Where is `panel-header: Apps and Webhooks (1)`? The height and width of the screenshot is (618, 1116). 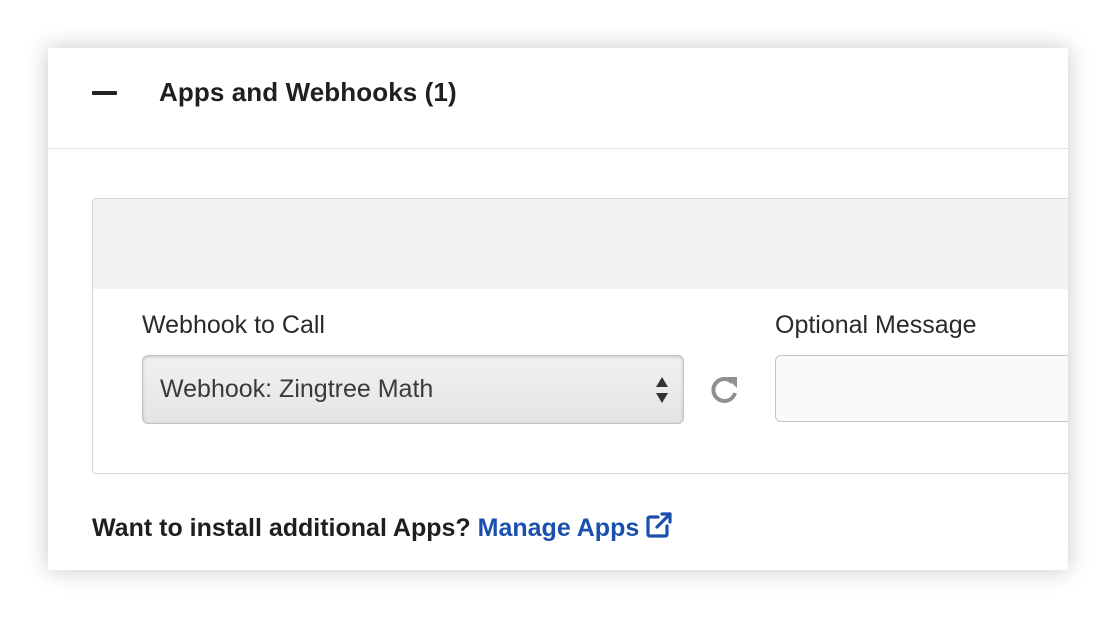
panel-header: Apps and Webhooks (1) is located at coordinates (558, 98).